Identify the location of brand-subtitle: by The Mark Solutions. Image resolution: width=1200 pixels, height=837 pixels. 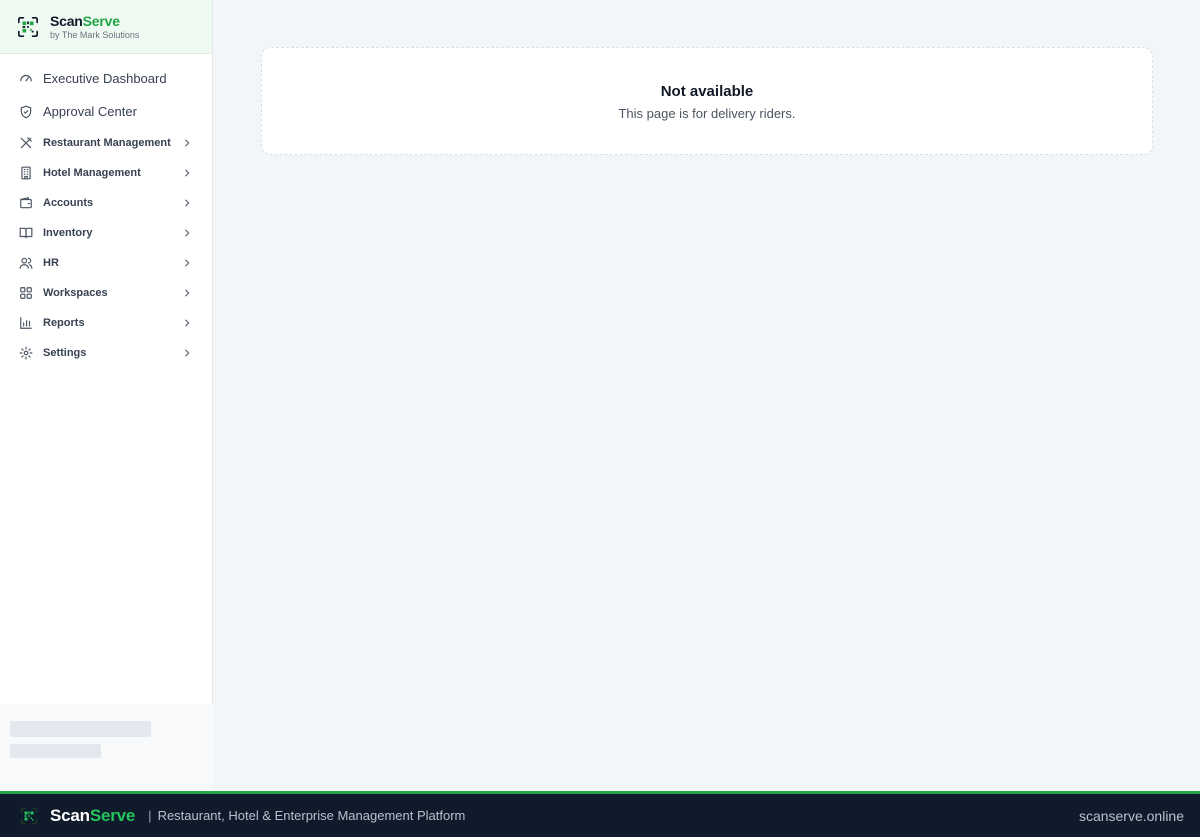
(95, 34).